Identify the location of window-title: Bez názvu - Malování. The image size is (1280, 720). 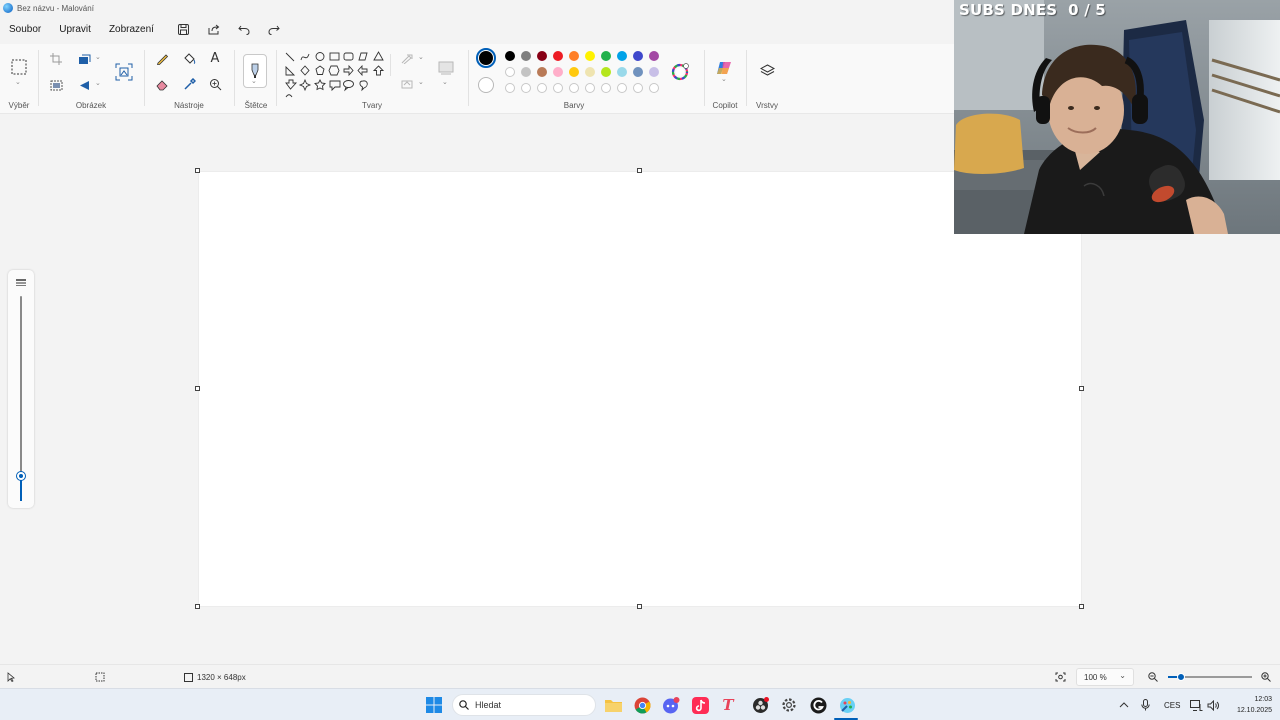
(55, 8).